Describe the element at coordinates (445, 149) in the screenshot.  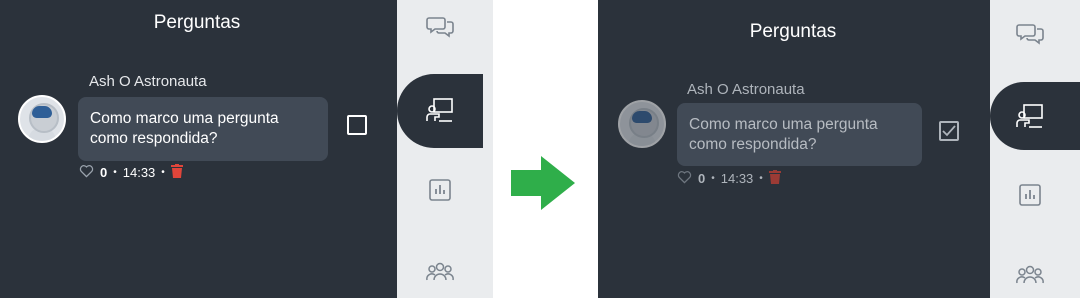
I see `side-rail` at that location.